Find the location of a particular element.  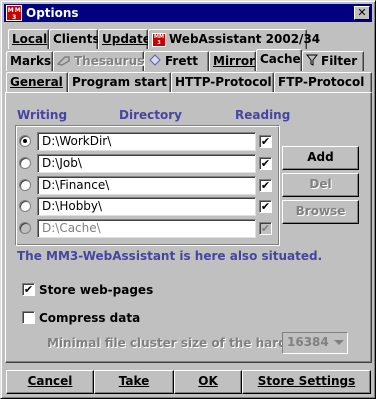

ok-label: OK is located at coordinates (208, 381).